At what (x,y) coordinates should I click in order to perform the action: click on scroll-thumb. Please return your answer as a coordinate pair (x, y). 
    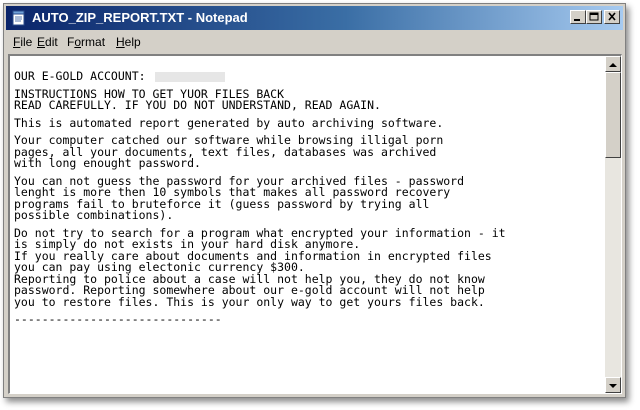
    Looking at the image, I should click on (613, 115).